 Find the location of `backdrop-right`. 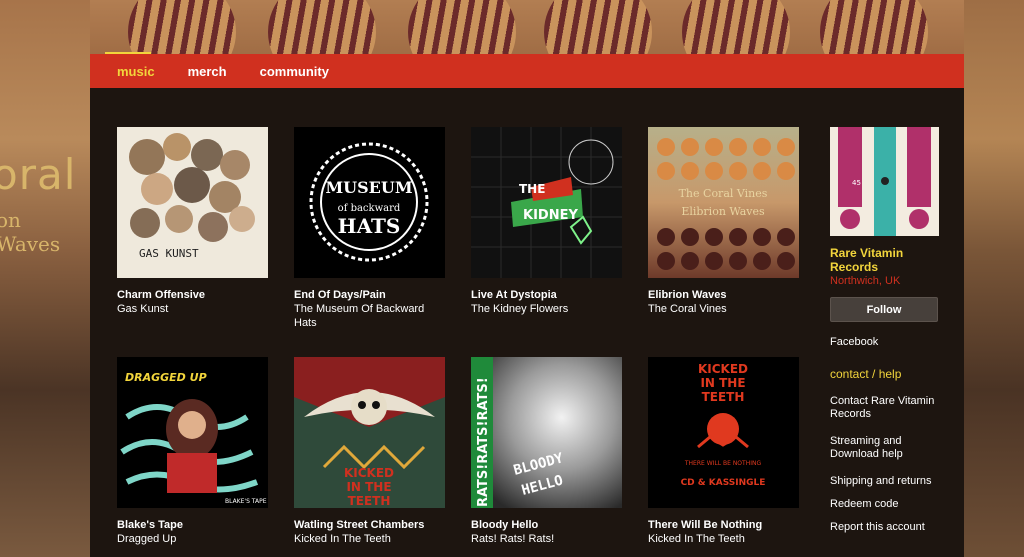

backdrop-right is located at coordinates (994, 278).